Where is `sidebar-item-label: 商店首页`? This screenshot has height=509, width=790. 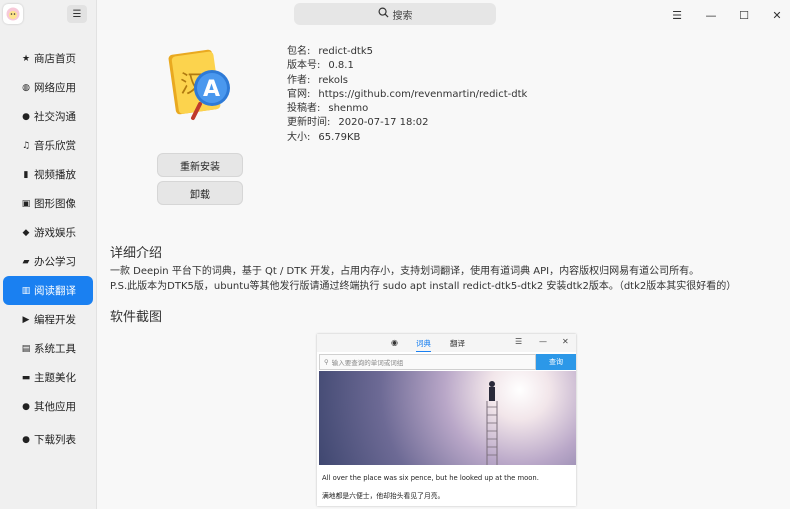
sidebar-item-label: 商店首页 is located at coordinates (55, 59).